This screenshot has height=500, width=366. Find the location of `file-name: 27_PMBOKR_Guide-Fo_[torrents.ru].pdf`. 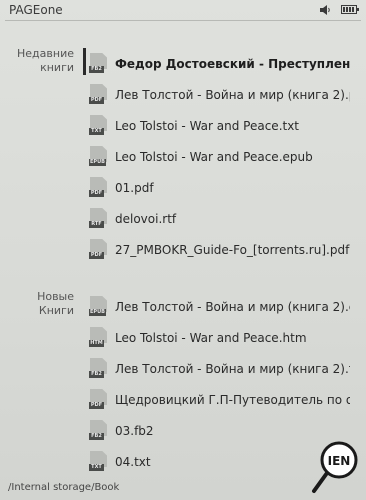

file-name: 27_PMBOKR_Guide-Fo_[torrents.ru].pdf is located at coordinates (232, 249).